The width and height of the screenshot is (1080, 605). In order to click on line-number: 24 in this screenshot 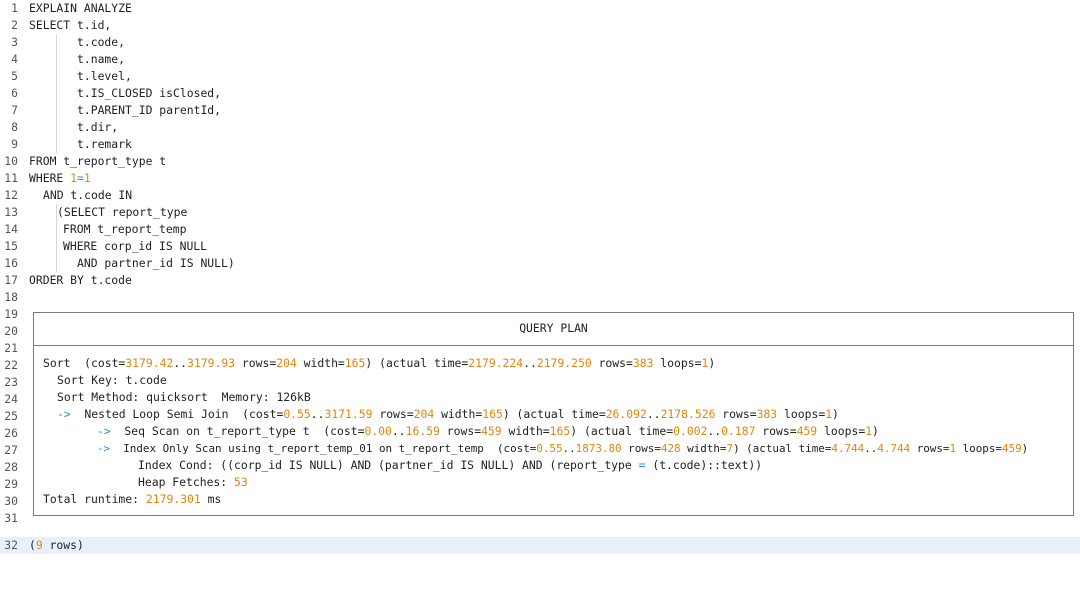, I will do `click(11, 399)`.